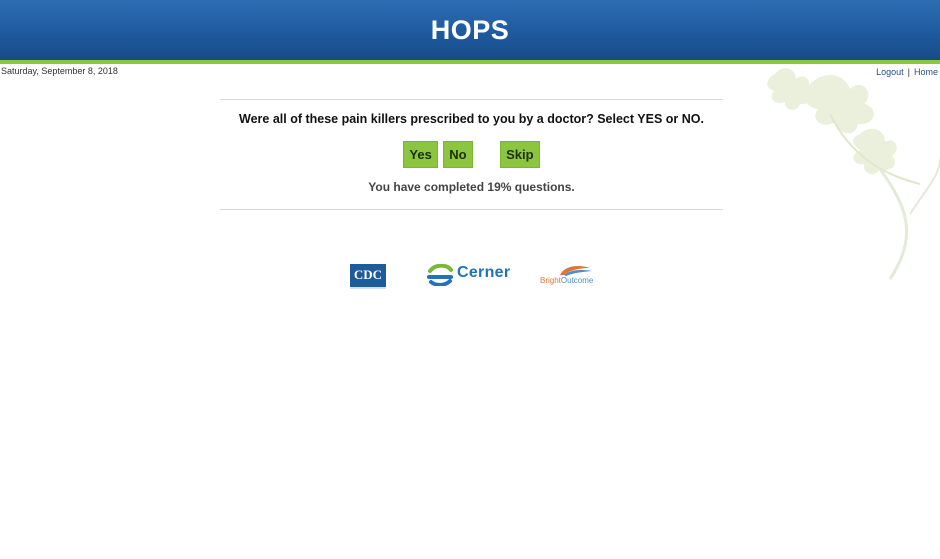  Describe the element at coordinates (577, 280) in the screenshot. I see `outcome-part: Outcome` at that location.